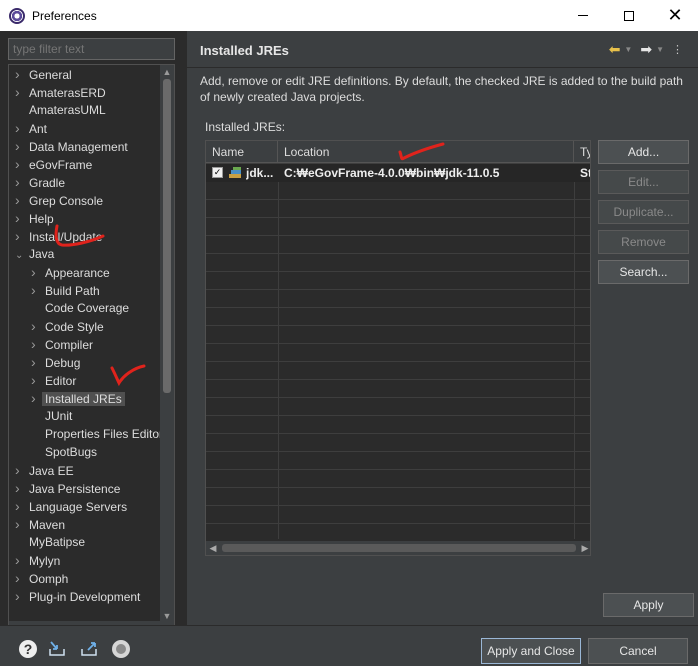 The image size is (698, 666). I want to click on tree-item: › Install/Update, so click(58, 236).